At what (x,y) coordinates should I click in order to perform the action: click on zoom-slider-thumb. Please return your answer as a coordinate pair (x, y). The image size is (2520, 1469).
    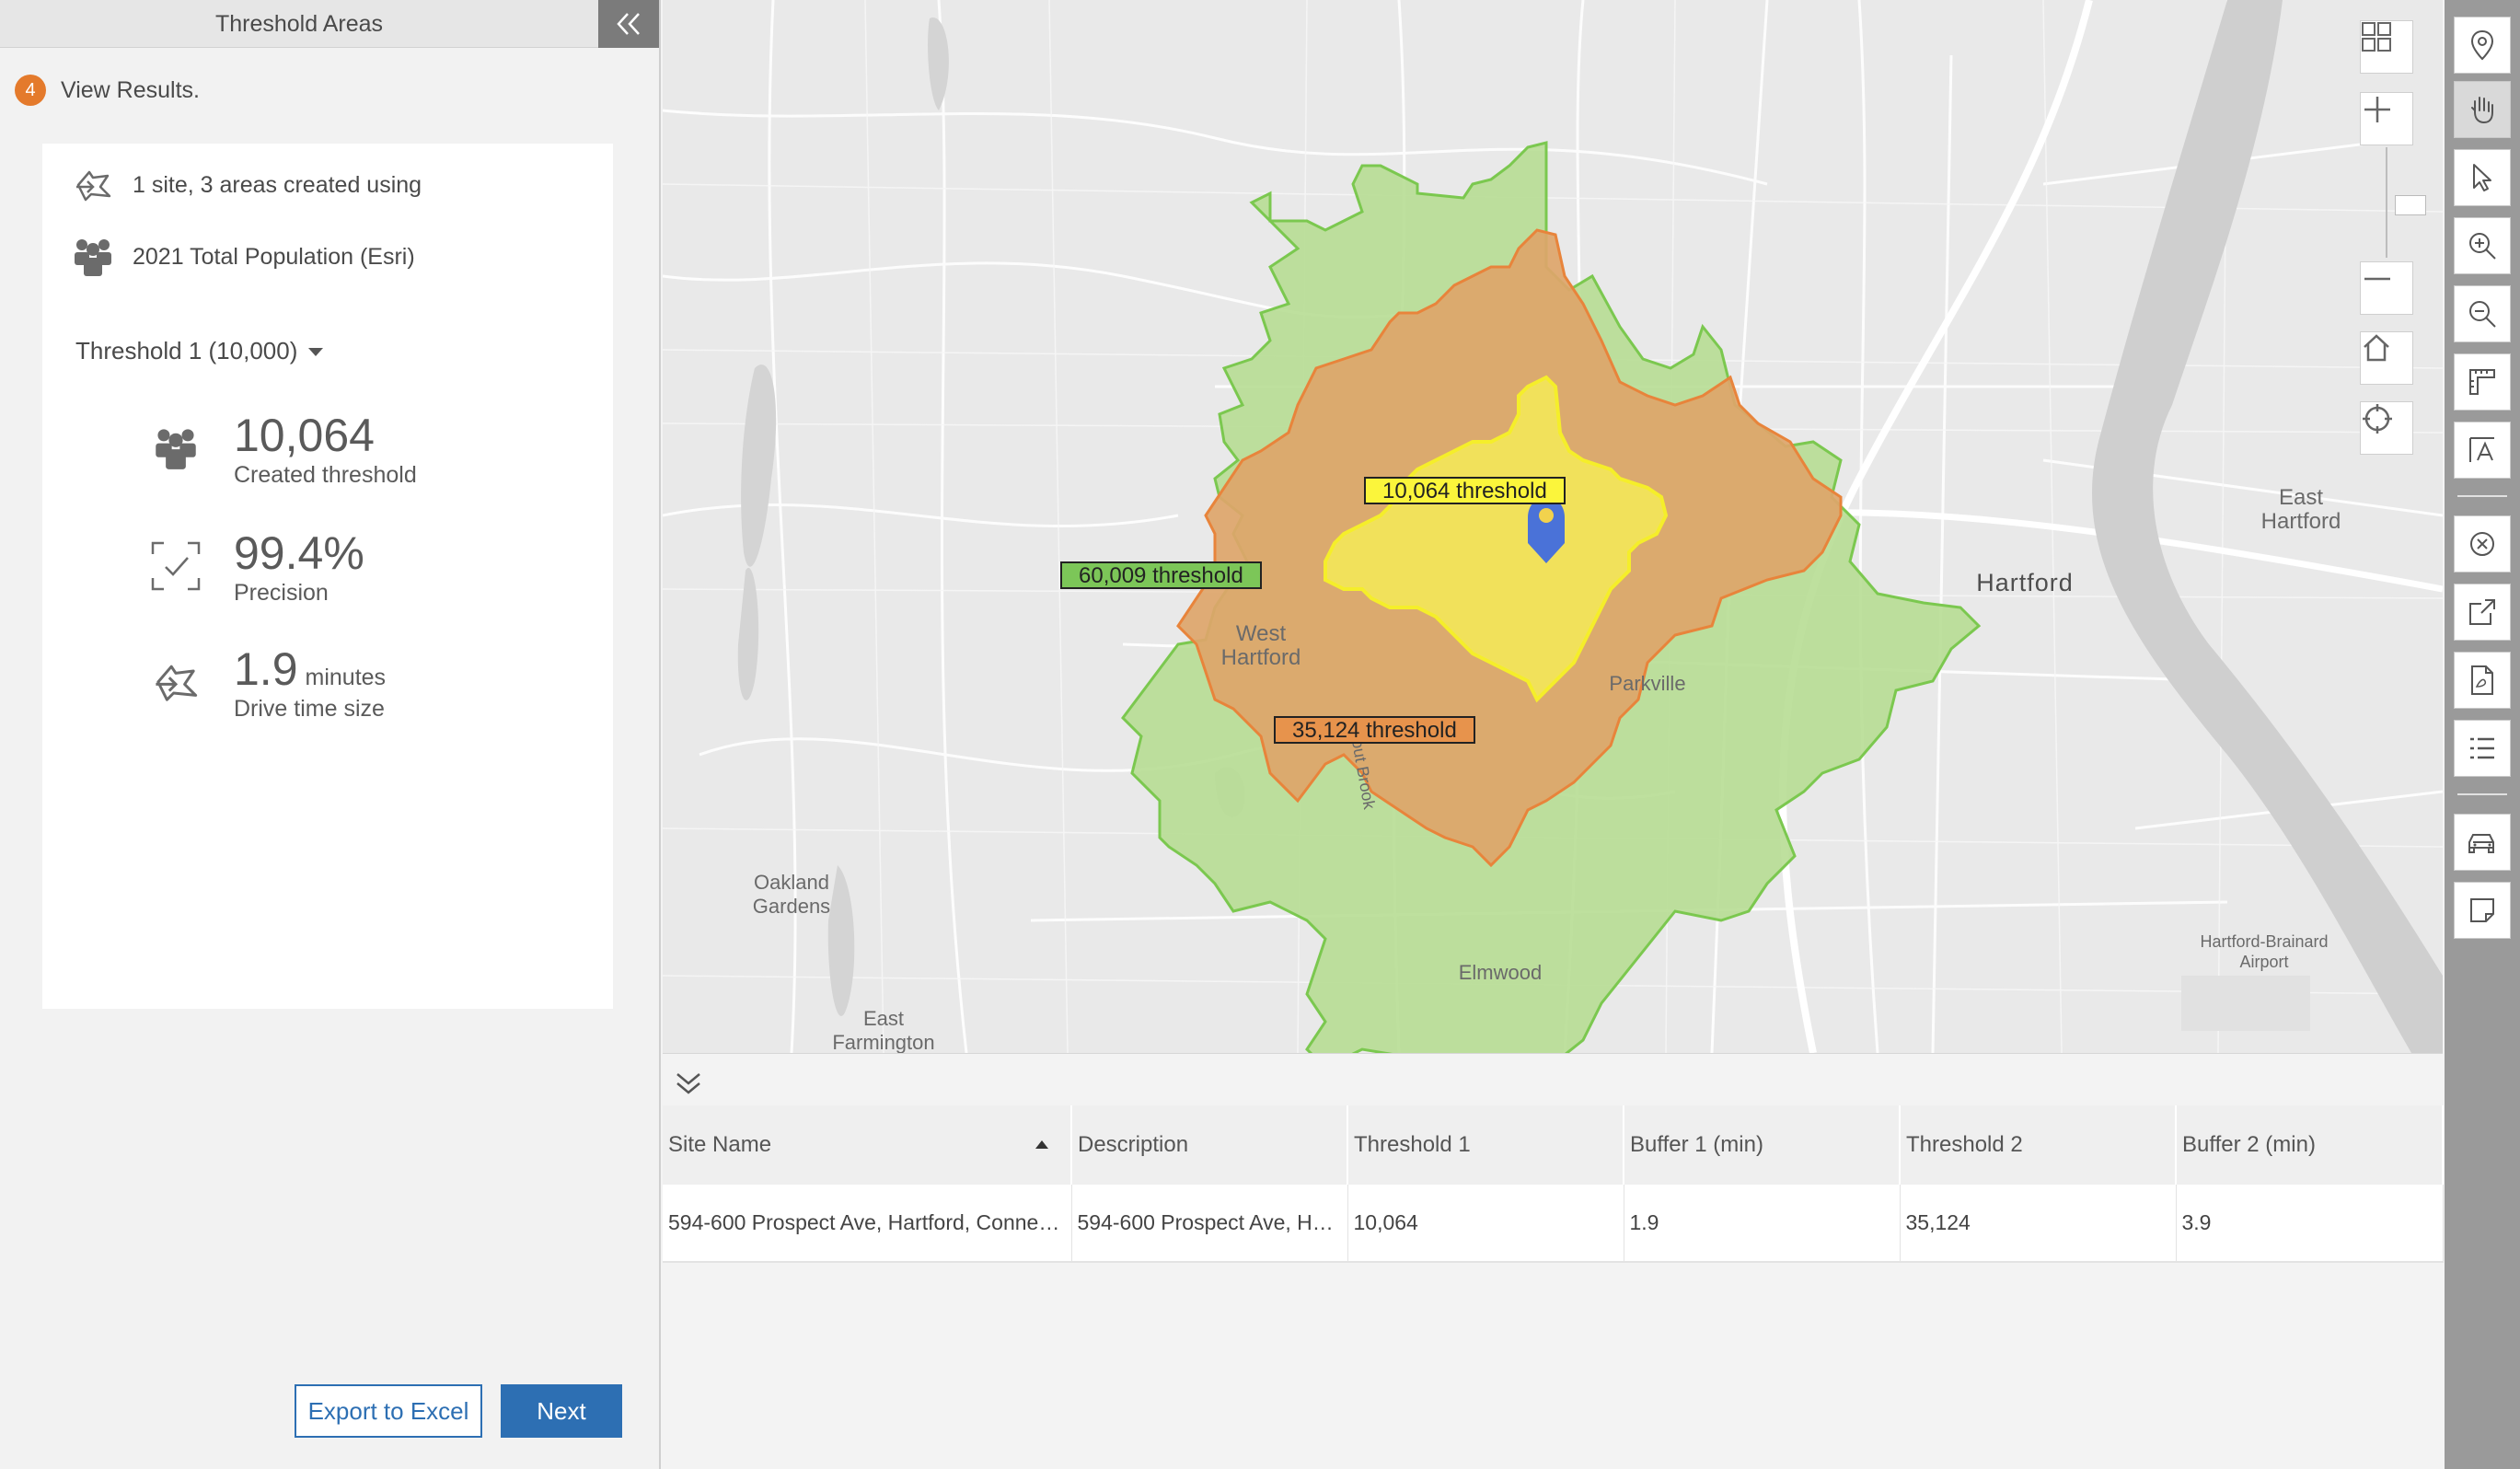
    Looking at the image, I should click on (2410, 205).